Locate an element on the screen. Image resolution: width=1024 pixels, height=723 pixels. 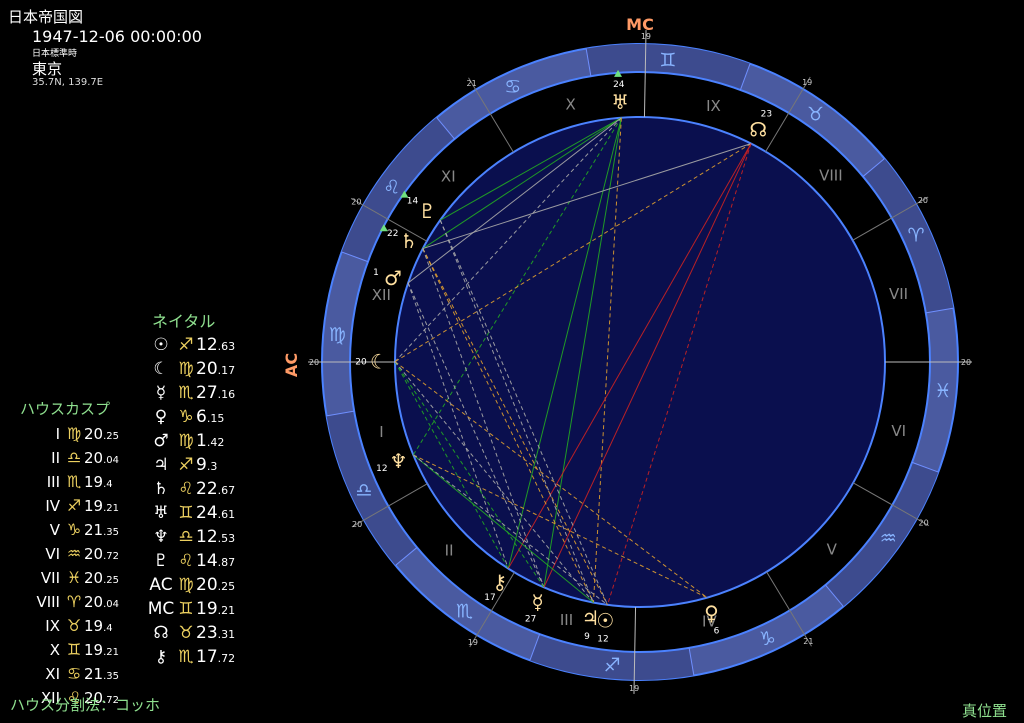
degree: 24 is located at coordinates (207, 513).